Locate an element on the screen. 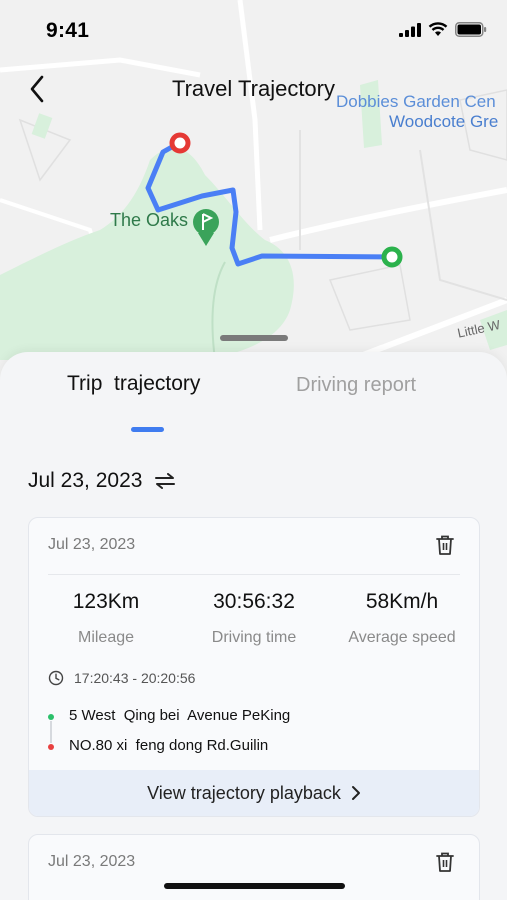 The width and height of the screenshot is (507, 900). start-point-dot is located at coordinates (51, 717).